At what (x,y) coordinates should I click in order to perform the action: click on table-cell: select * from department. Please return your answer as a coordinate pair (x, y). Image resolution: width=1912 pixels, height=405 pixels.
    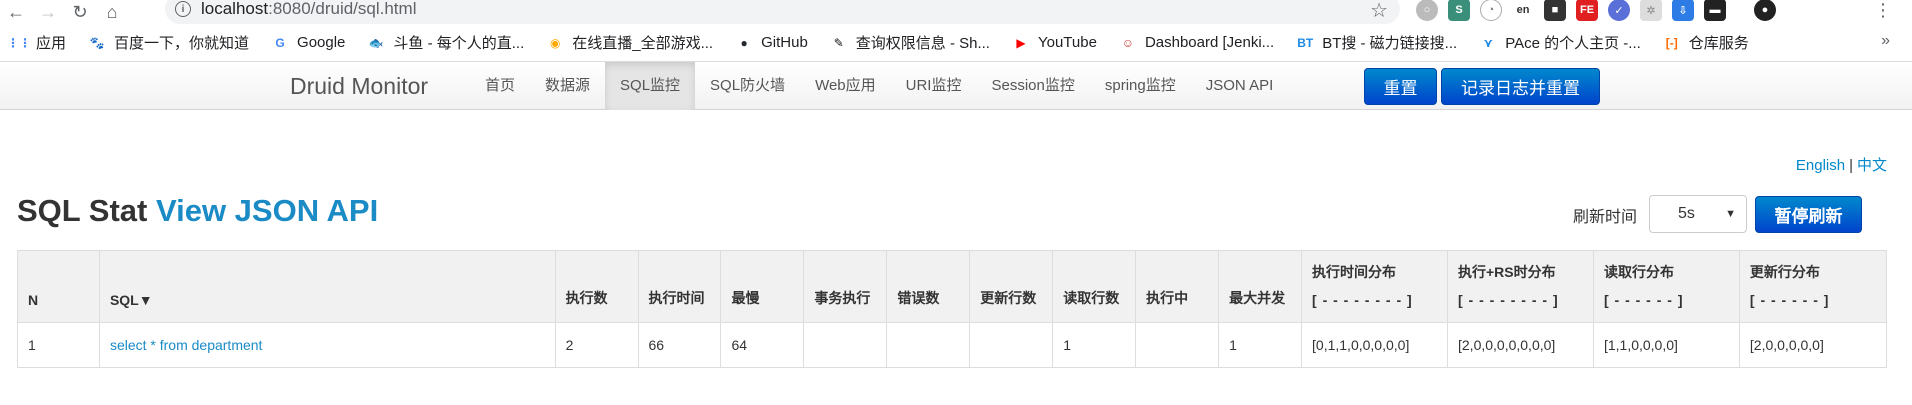
    Looking at the image, I should click on (327, 345).